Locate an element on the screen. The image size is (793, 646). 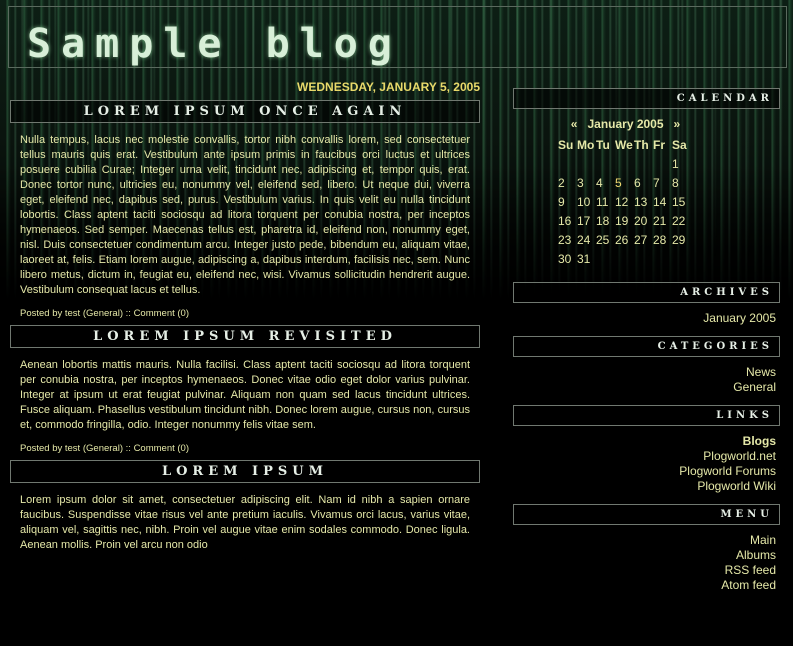
calendar-day: 9 is located at coordinates (561, 201).